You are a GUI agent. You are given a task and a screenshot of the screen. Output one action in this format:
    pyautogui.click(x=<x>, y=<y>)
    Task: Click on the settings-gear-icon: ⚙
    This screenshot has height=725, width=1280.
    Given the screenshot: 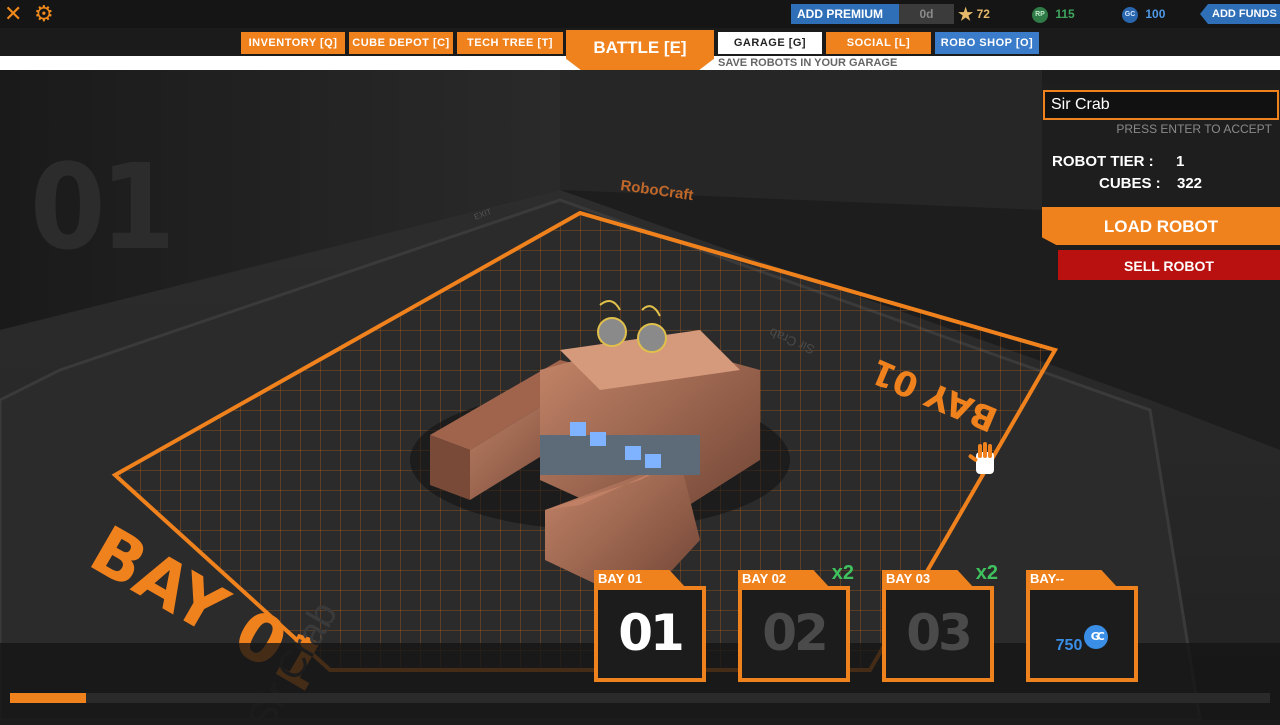 What is the action you would take?
    pyautogui.click(x=44, y=14)
    